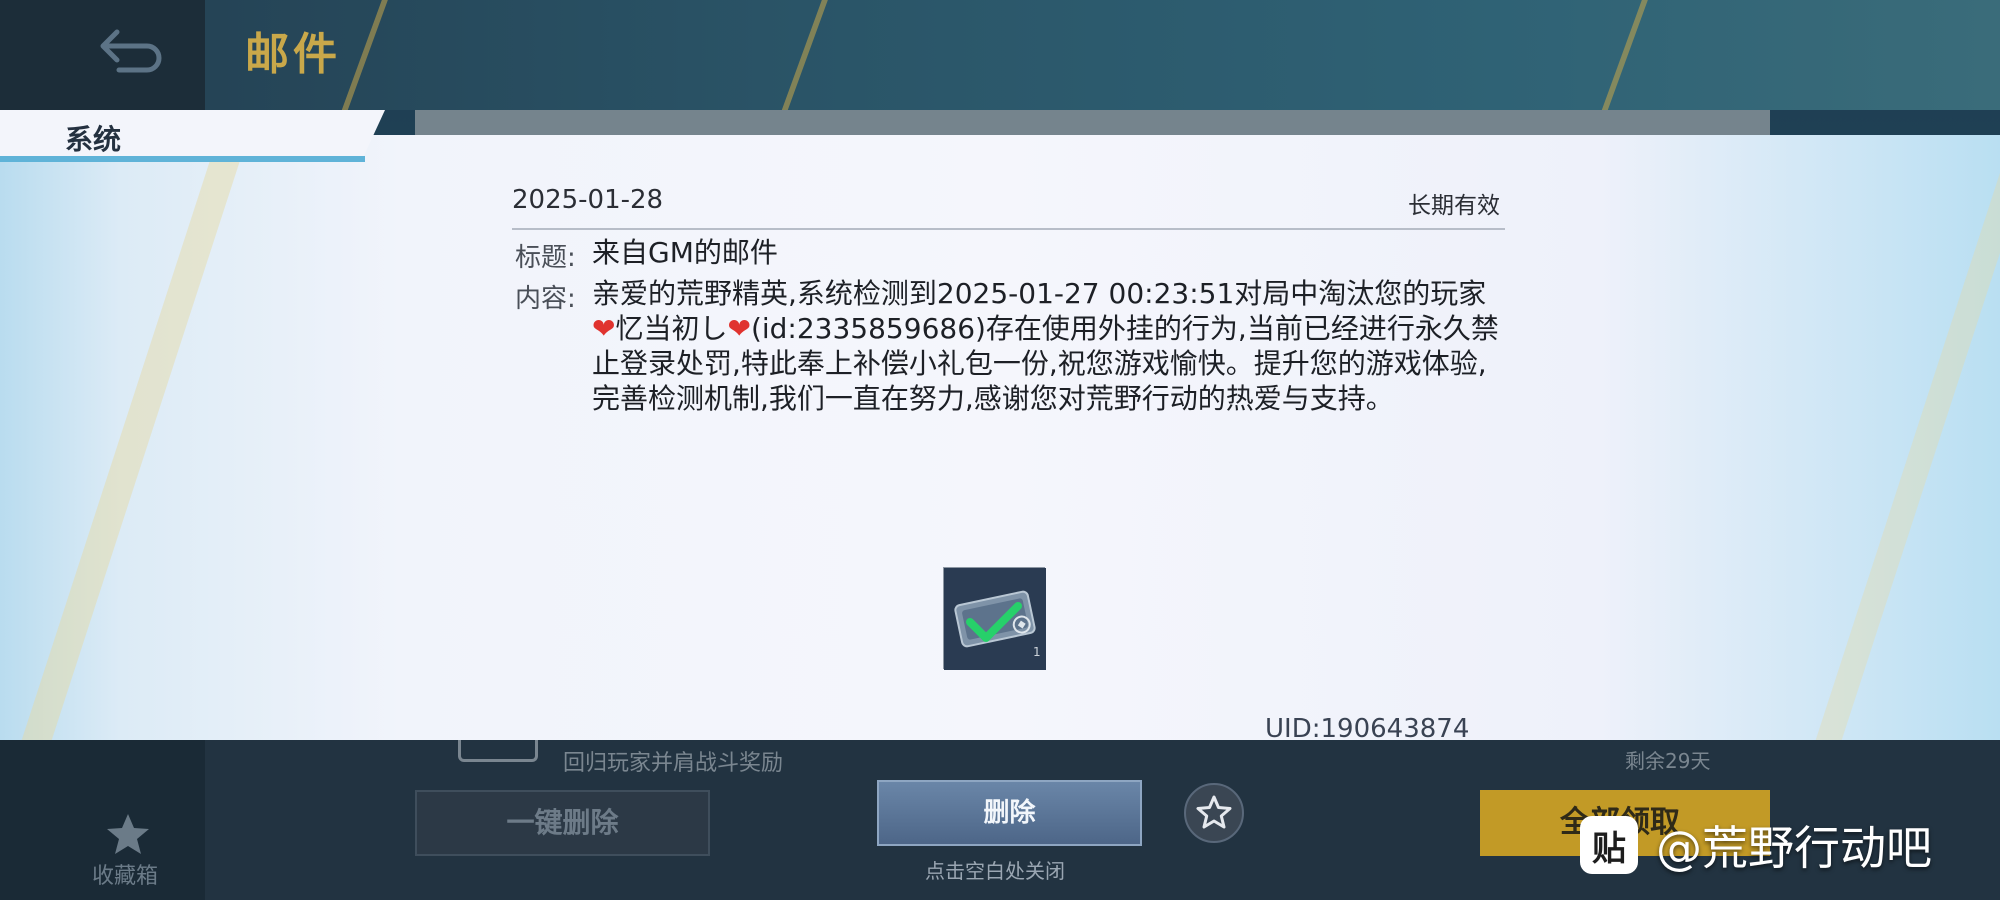  I want to click on ticket-card-icon, so click(995, 619).